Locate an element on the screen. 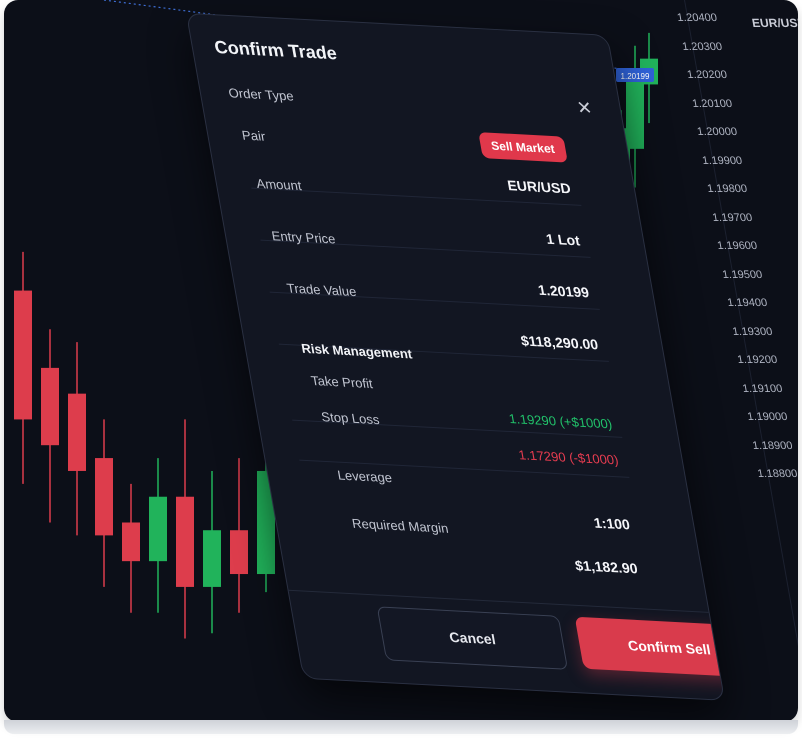 Image resolution: width=802 pixels, height=743 pixels. order-type-label: Order Type is located at coordinates (261, 94).